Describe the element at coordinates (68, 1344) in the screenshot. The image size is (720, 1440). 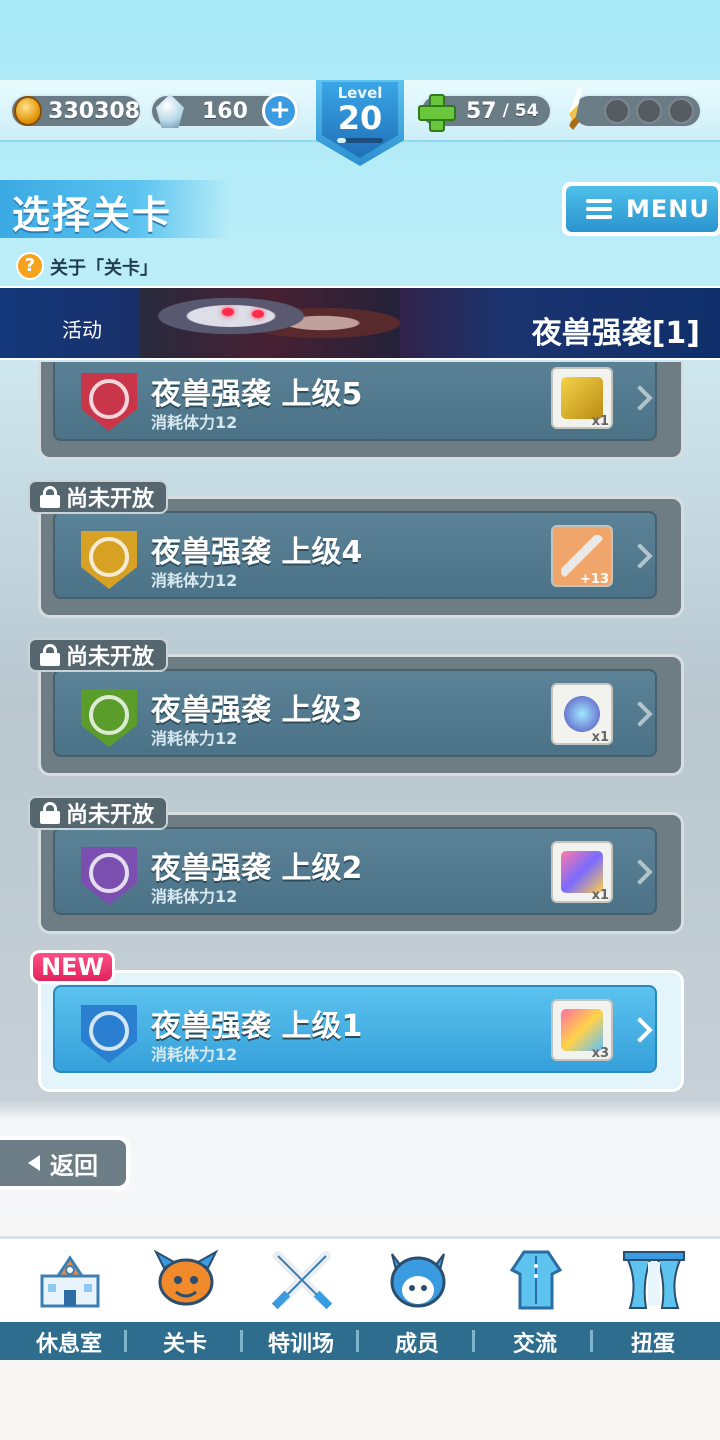
I see `nav-label: 休息室` at that location.